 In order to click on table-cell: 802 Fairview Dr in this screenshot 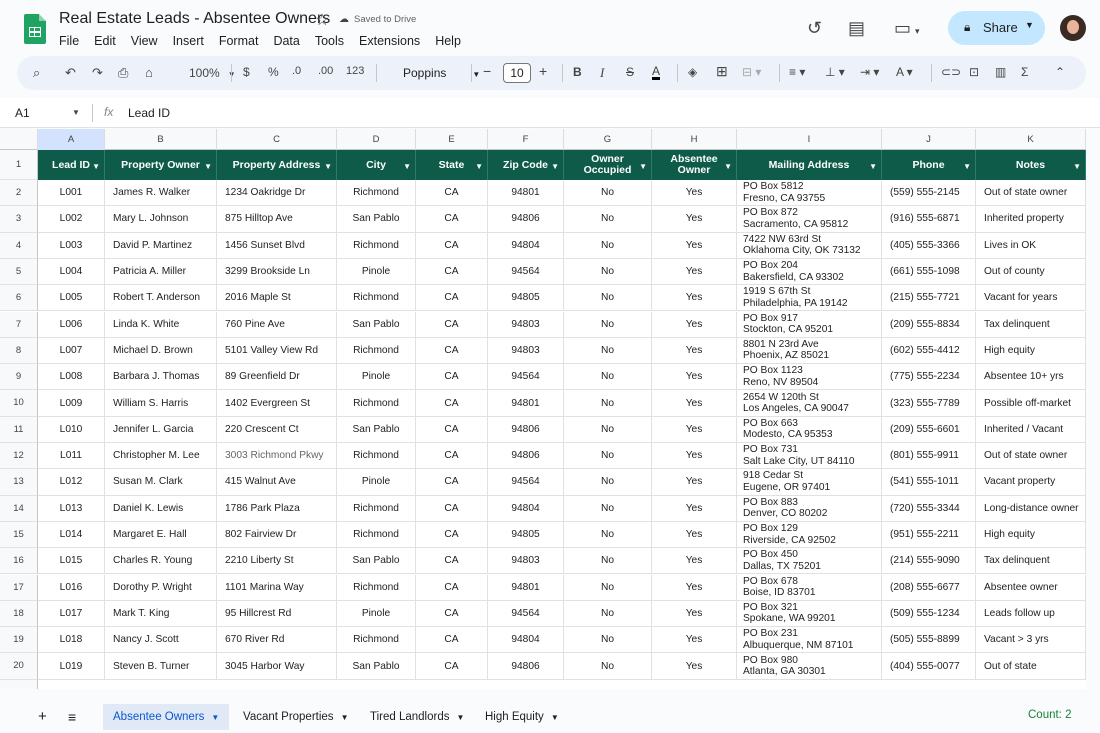, I will do `click(277, 535)`.